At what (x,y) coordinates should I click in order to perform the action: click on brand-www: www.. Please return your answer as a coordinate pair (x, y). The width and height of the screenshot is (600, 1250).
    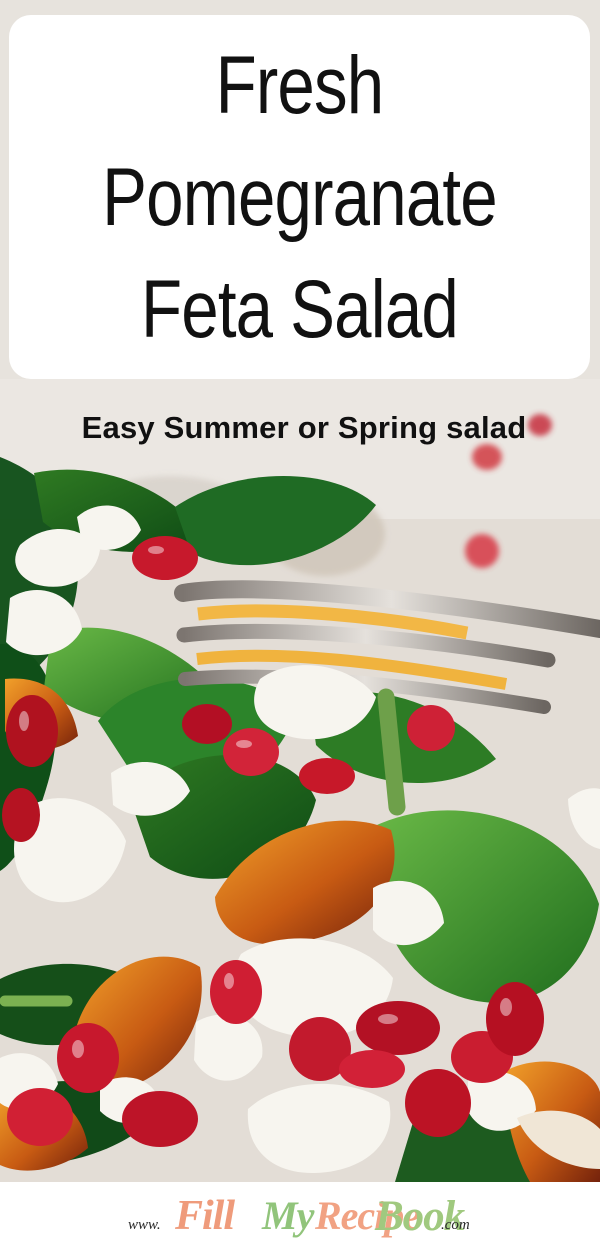
    Looking at the image, I should click on (144, 1225).